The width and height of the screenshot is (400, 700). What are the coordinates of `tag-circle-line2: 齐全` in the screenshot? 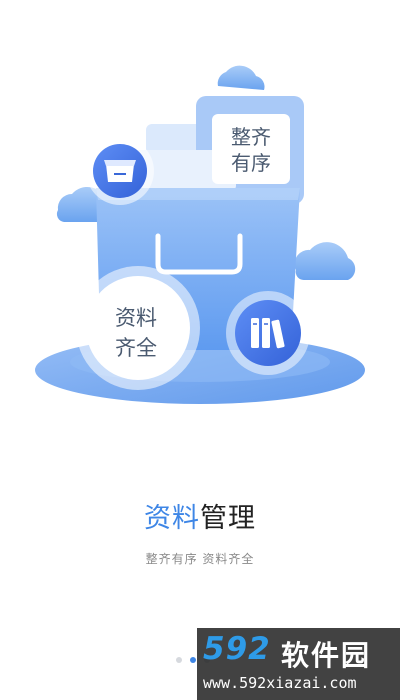 It's located at (136, 348).